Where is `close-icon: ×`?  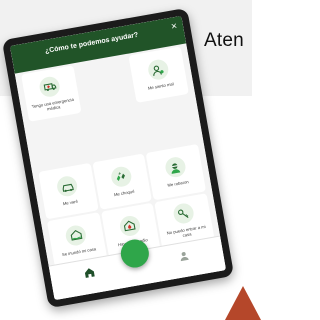
close-icon: × is located at coordinates (174, 27).